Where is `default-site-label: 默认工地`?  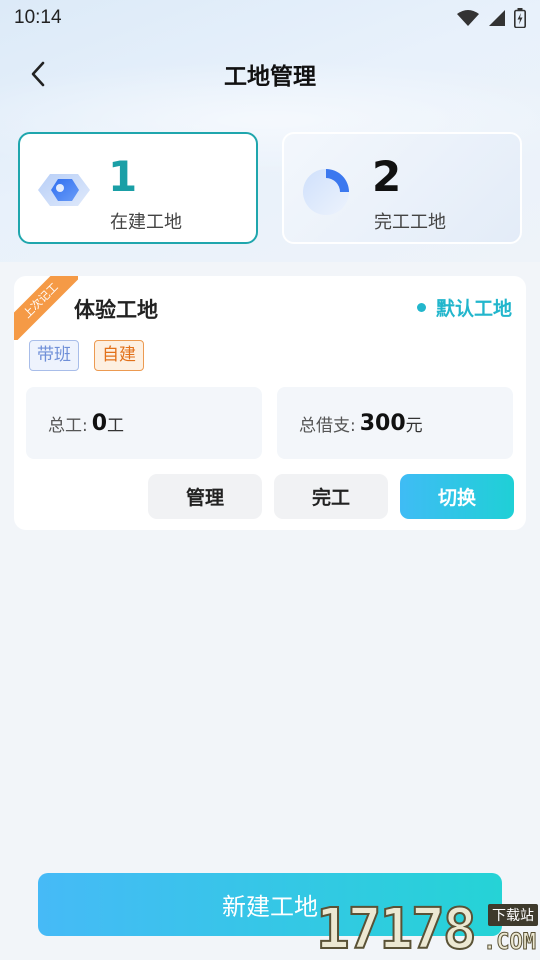 default-site-label: 默认工地 is located at coordinates (473, 309).